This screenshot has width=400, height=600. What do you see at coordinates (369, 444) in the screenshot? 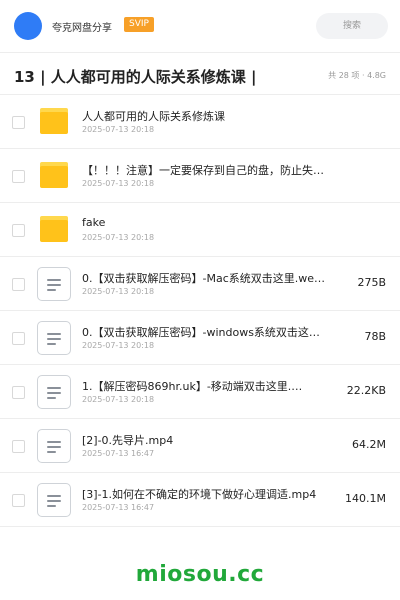
I see `item-size: 64.2M` at bounding box center [369, 444].